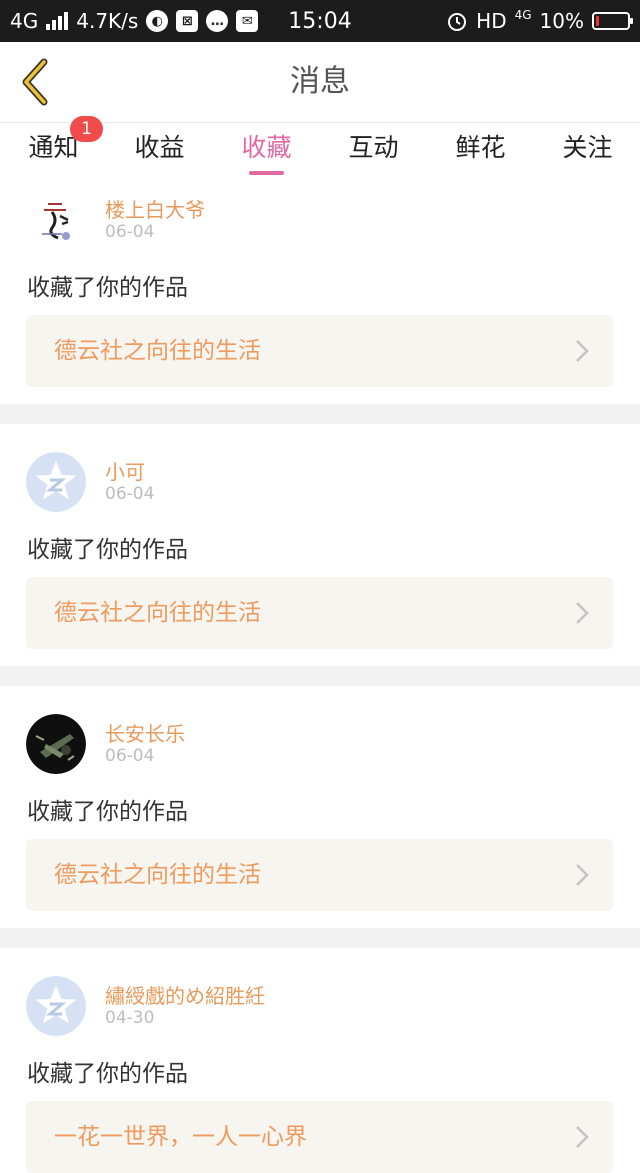  What do you see at coordinates (561, 21) in the screenshot?
I see `battery-text: 10%` at bounding box center [561, 21].